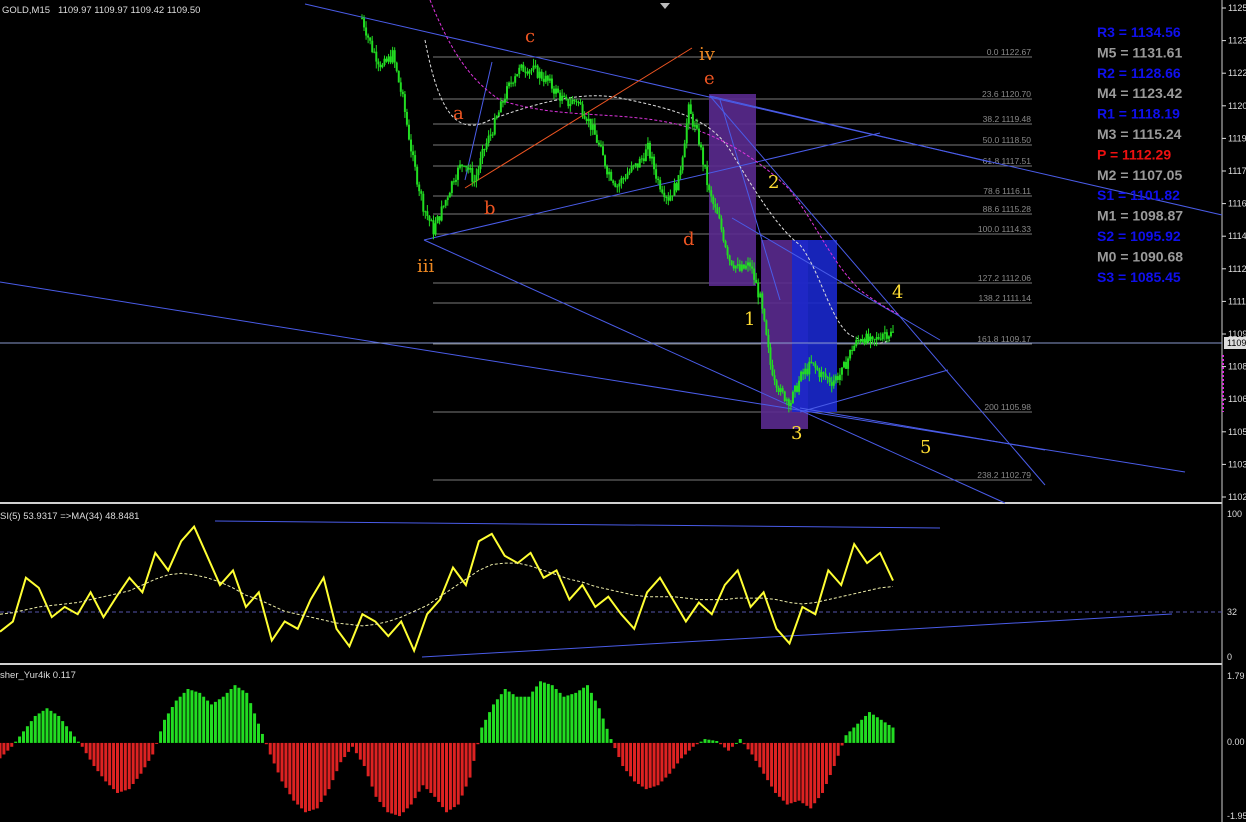  Describe the element at coordinates (1139, 93) in the screenshot. I see `pivot-level-label: M4 = 1123.42` at that location.